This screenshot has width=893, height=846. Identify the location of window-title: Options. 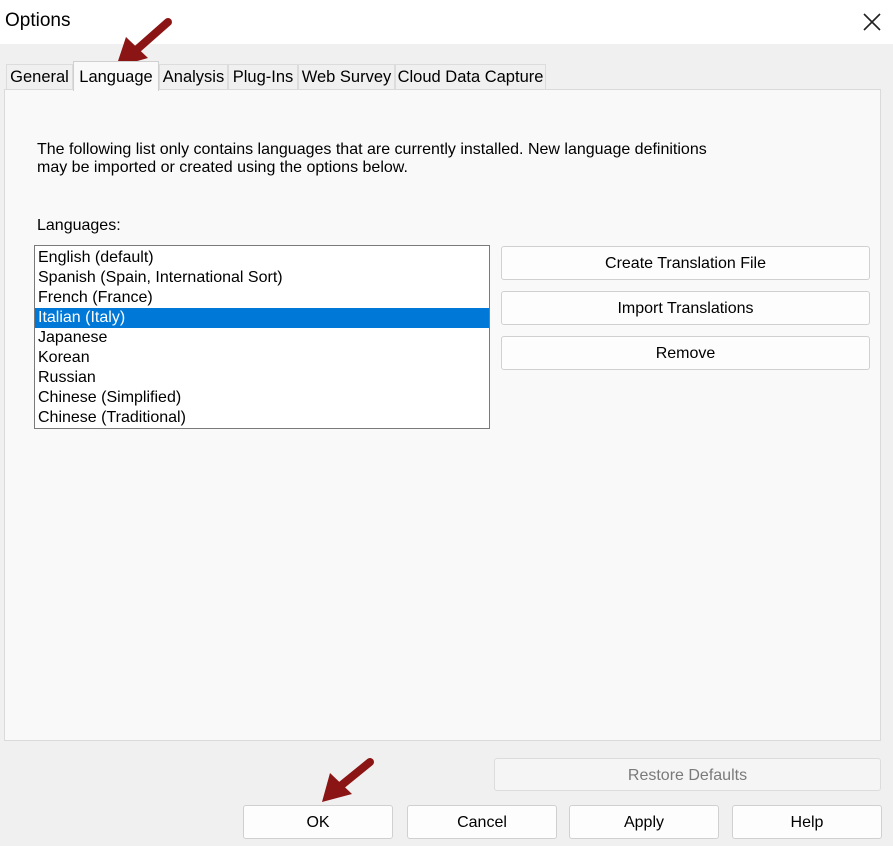
(38, 20).